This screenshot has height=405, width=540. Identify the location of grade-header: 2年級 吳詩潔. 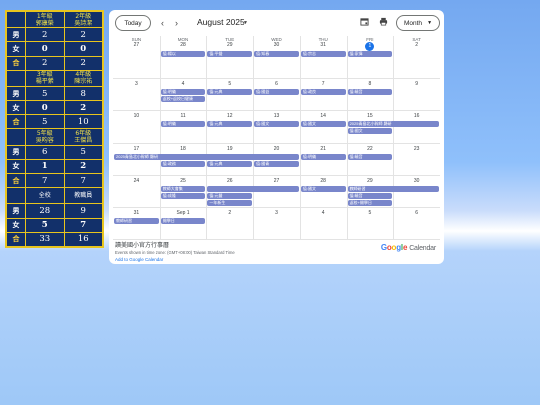
(83, 19).